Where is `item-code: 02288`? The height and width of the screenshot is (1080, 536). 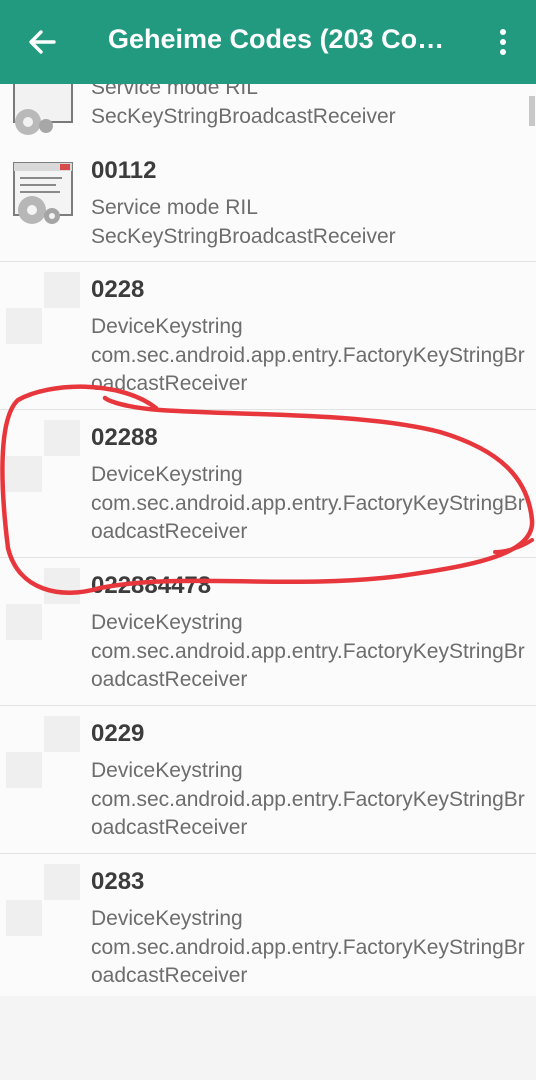 item-code: 02288 is located at coordinates (124, 437).